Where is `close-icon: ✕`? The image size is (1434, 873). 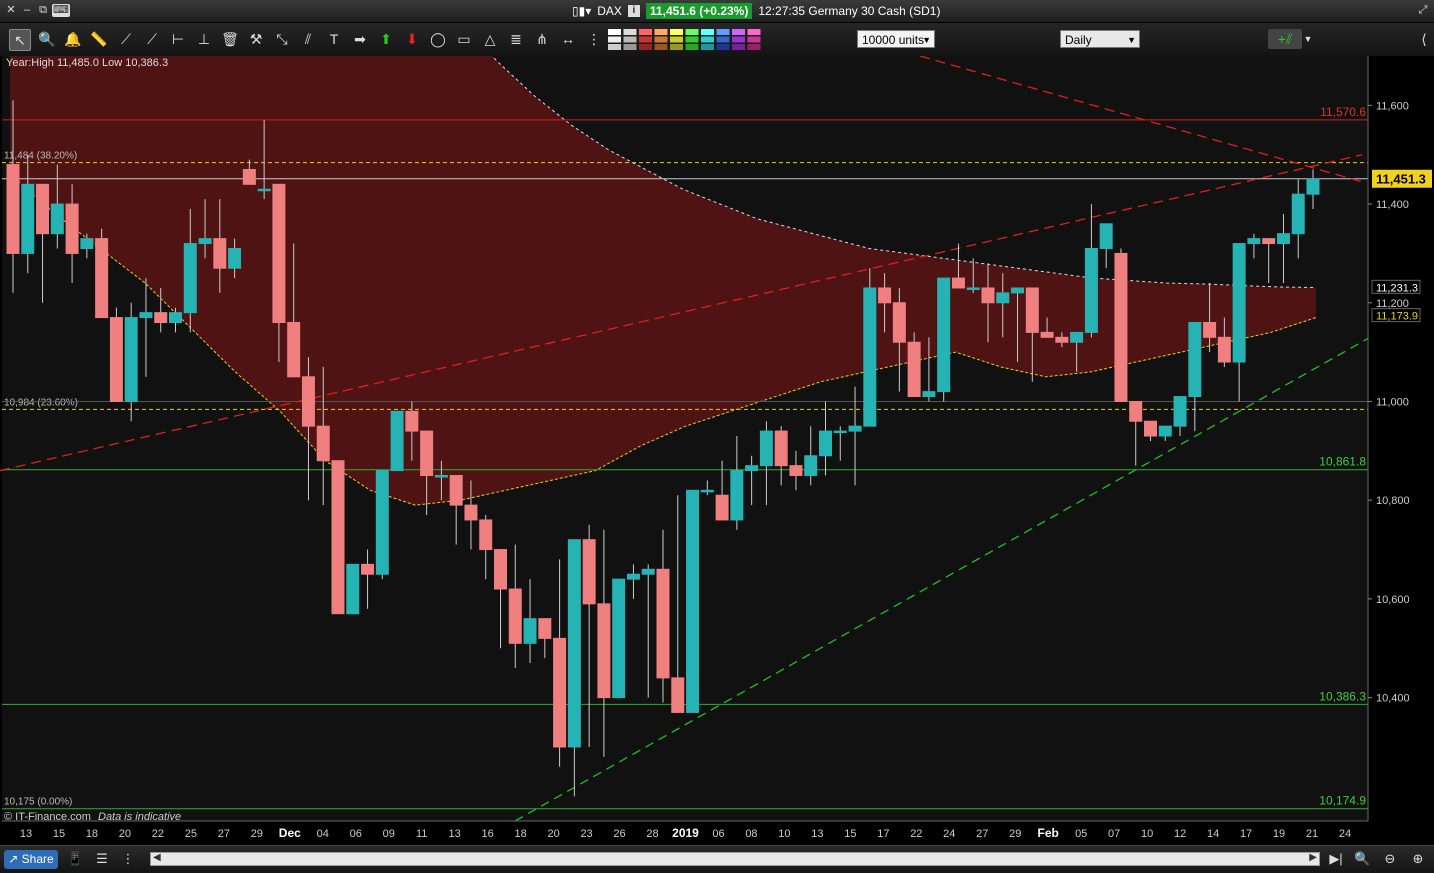 close-icon: ✕ is located at coordinates (11, 10).